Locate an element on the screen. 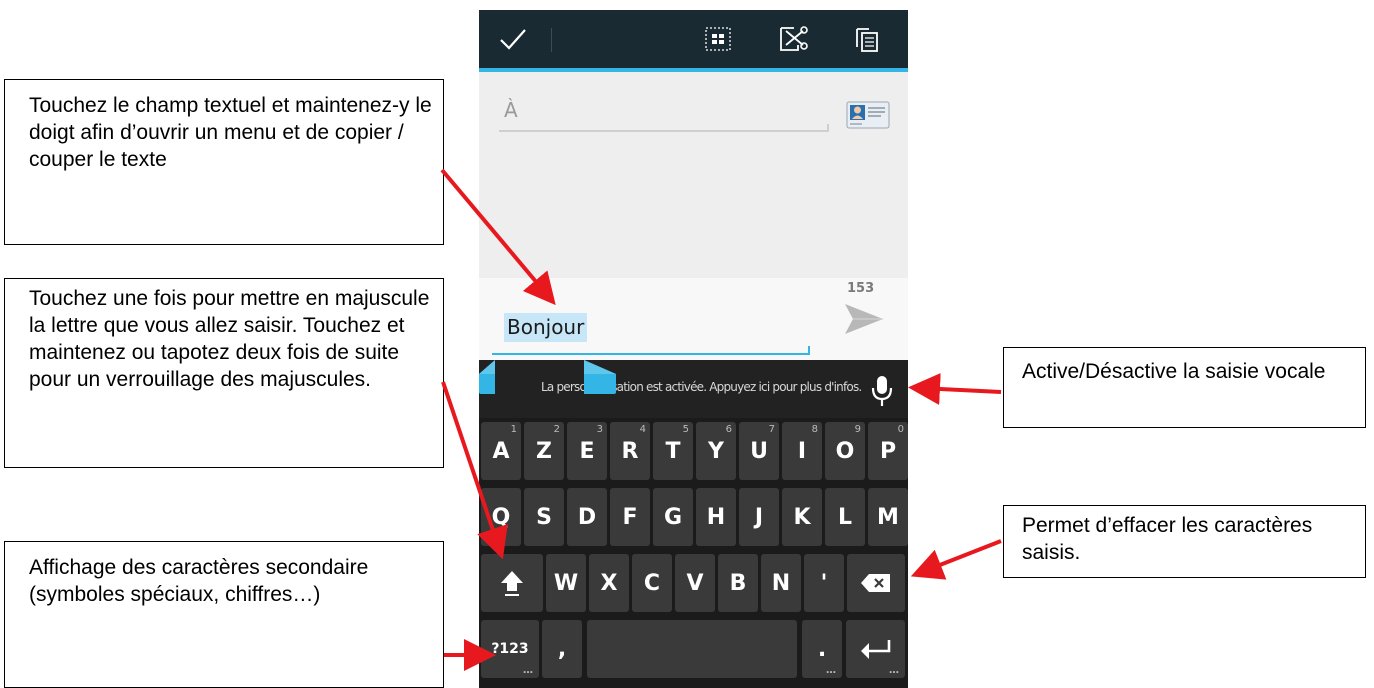  key-c: C is located at coordinates (652, 583).